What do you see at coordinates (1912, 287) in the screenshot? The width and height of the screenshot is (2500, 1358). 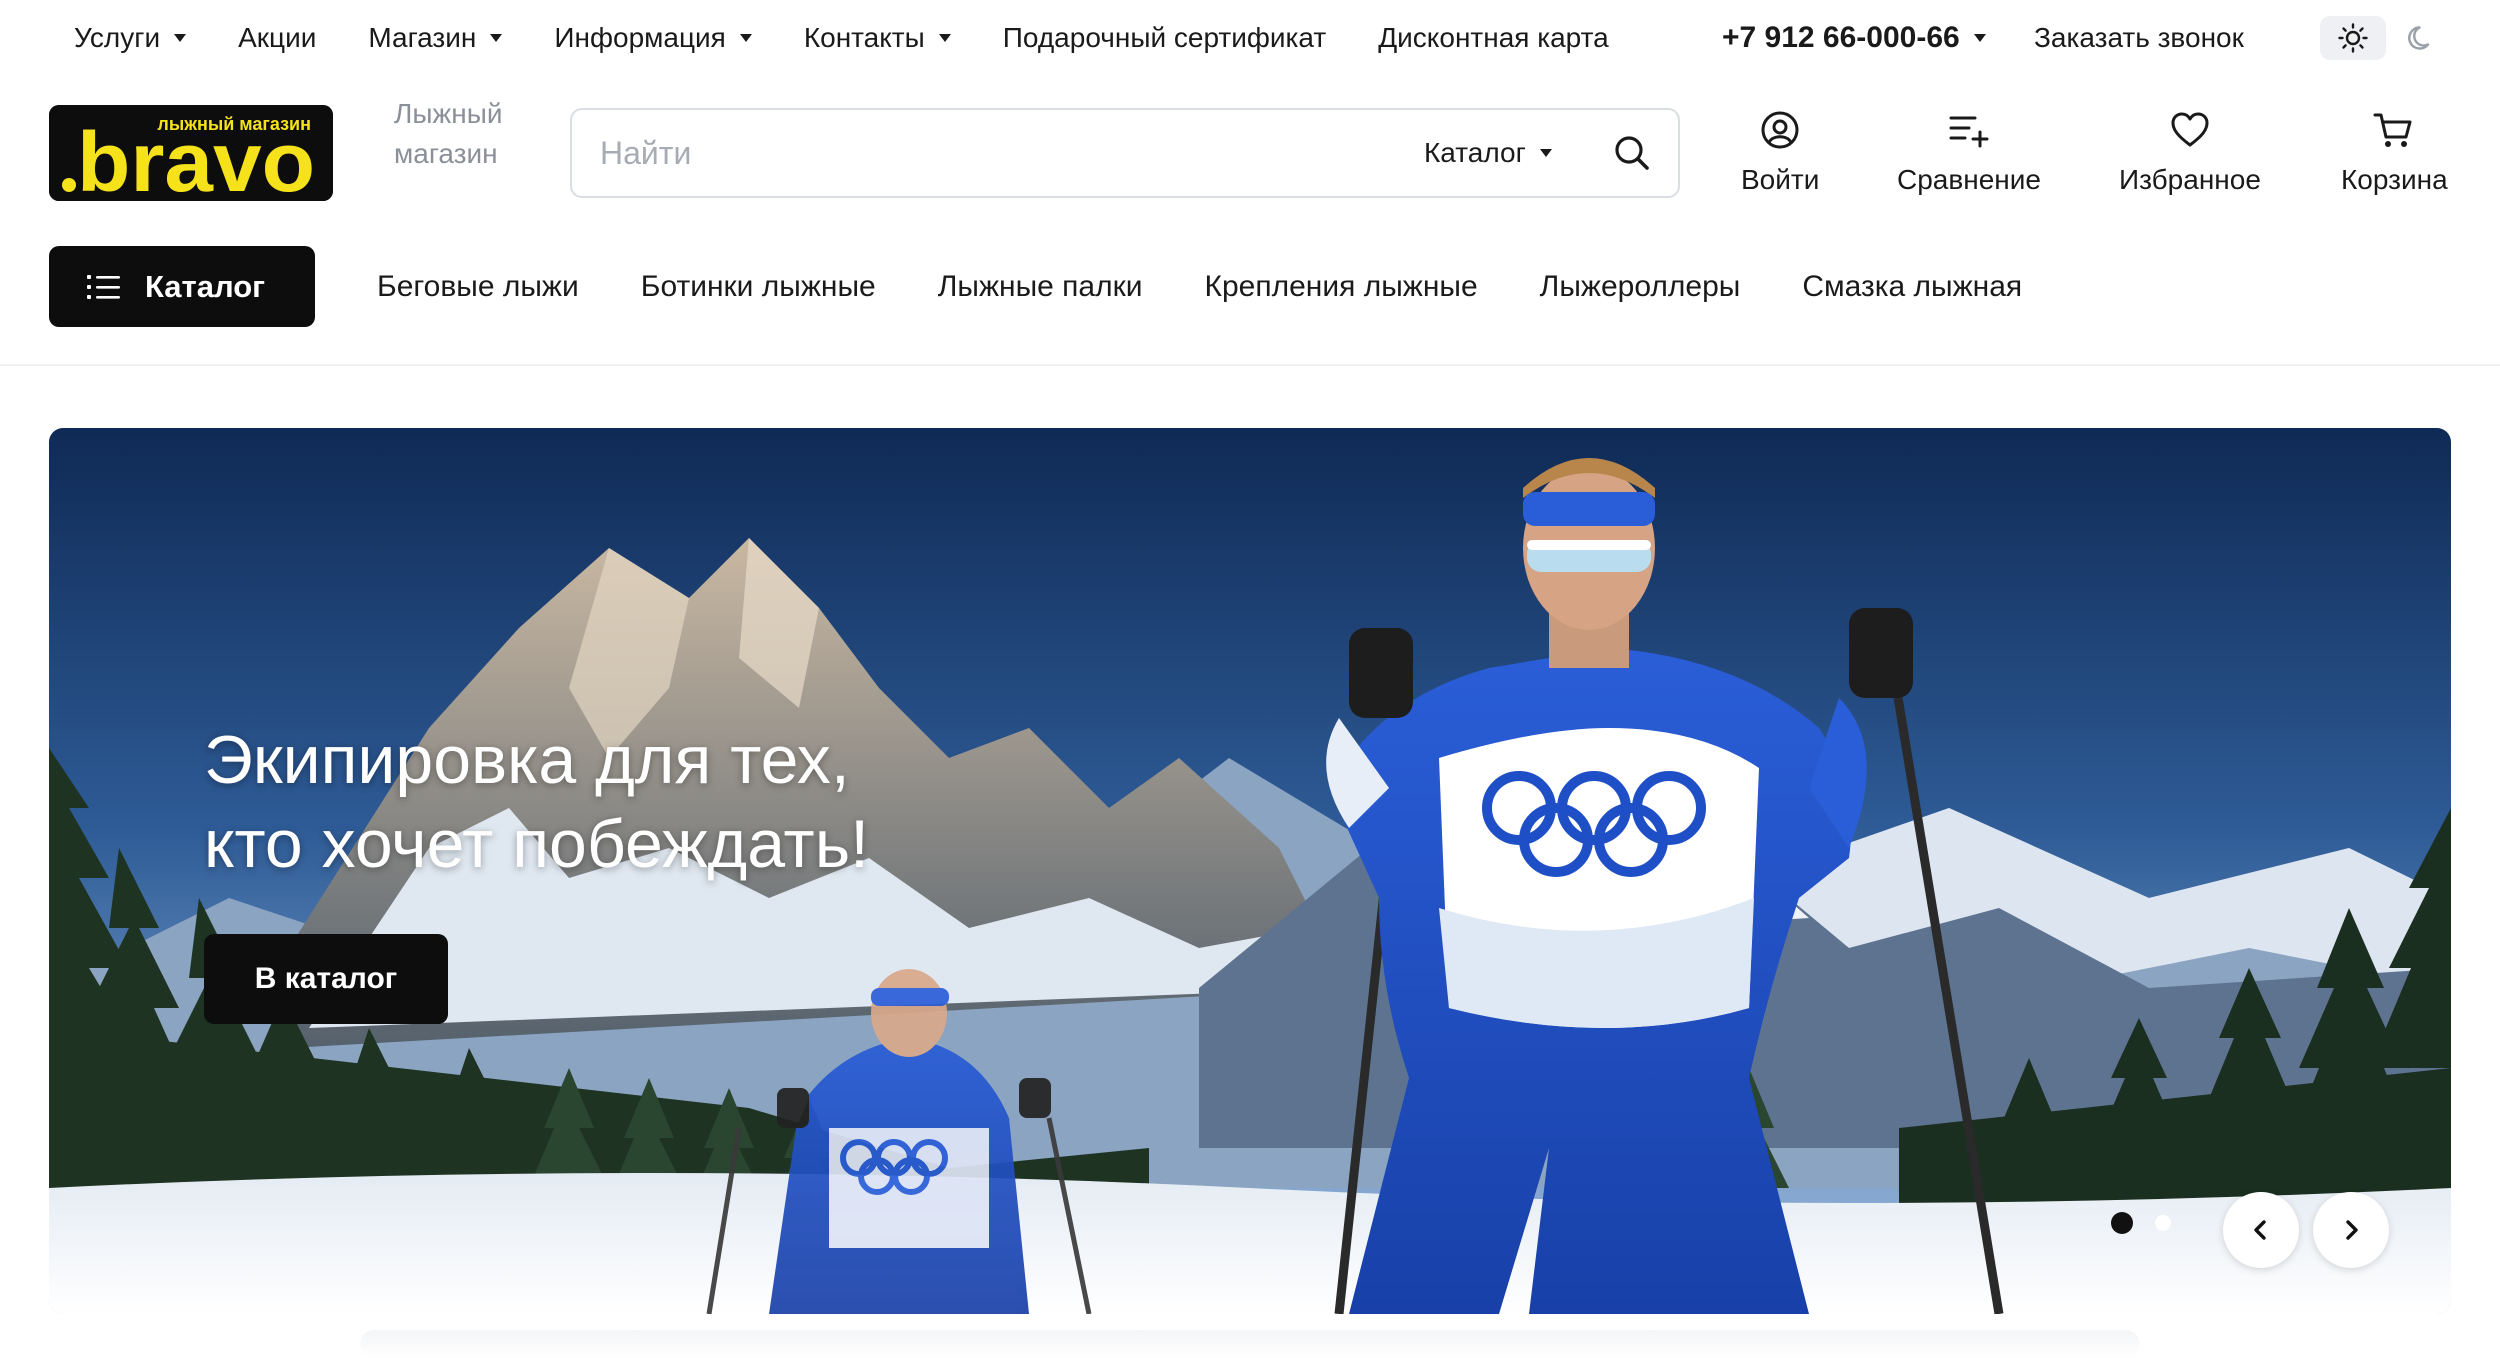 I see `category-ski-wax: Смазка лыжная` at bounding box center [1912, 287].